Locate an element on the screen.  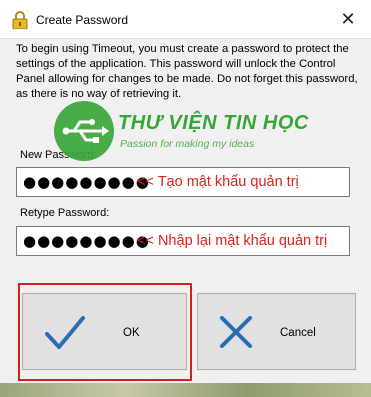
new-password-annotation: << Tạo mật khẩu quản trị is located at coordinates (218, 182).